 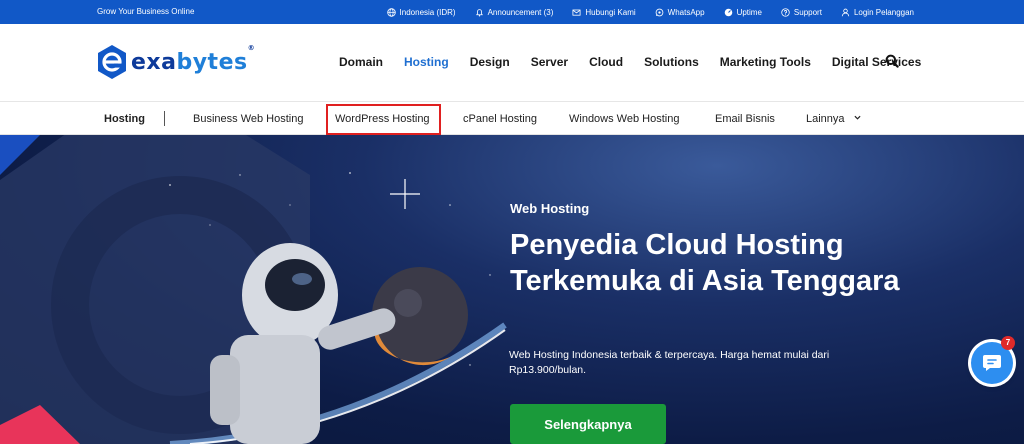 What do you see at coordinates (383, 119) in the screenshot?
I see `wordpress-hosting-highlight-box` at bounding box center [383, 119].